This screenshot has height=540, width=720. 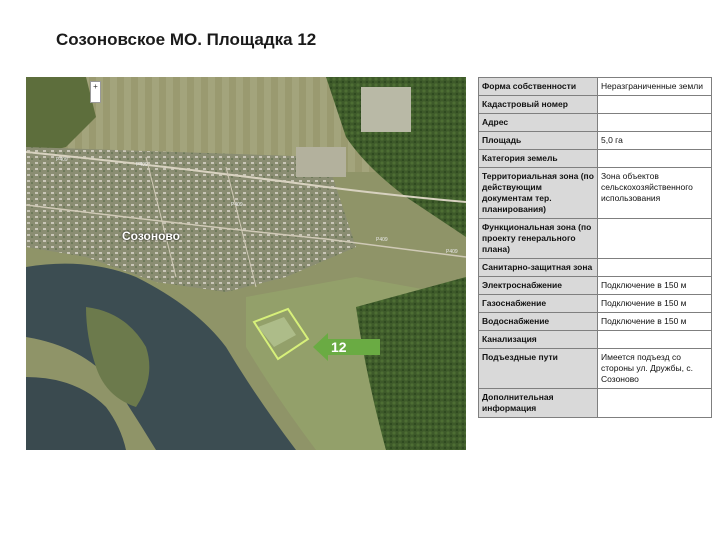 What do you see at coordinates (538, 140) in the screenshot?
I see `row-key: Площадь` at bounding box center [538, 140].